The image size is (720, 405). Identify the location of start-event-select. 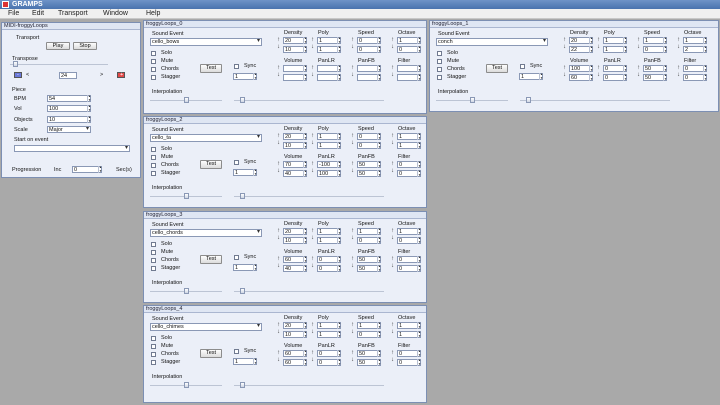
(72, 148).